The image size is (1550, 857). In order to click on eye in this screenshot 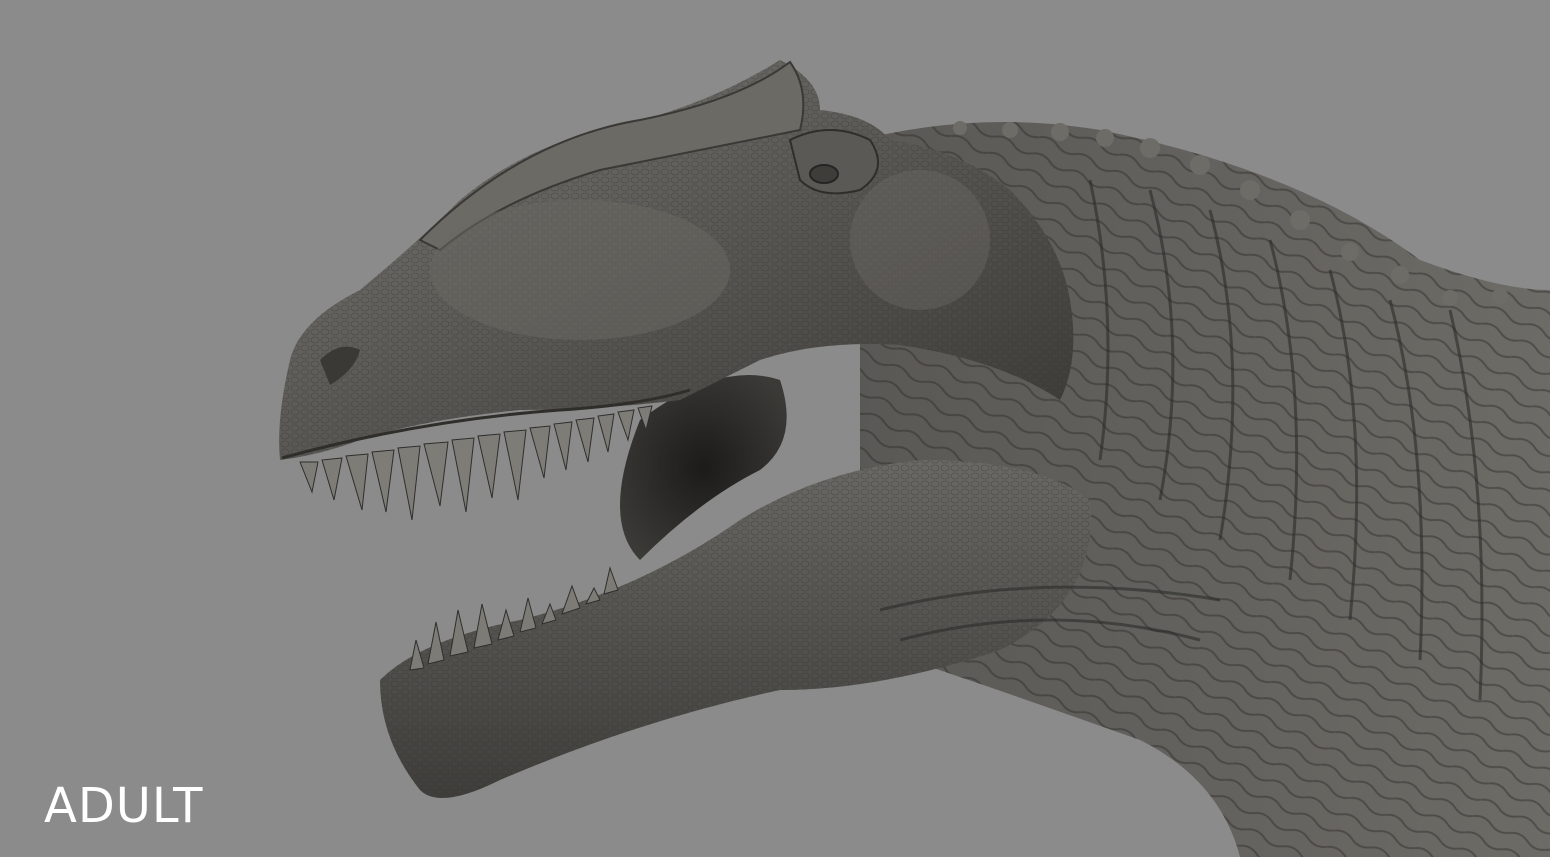, I will do `click(824, 174)`.